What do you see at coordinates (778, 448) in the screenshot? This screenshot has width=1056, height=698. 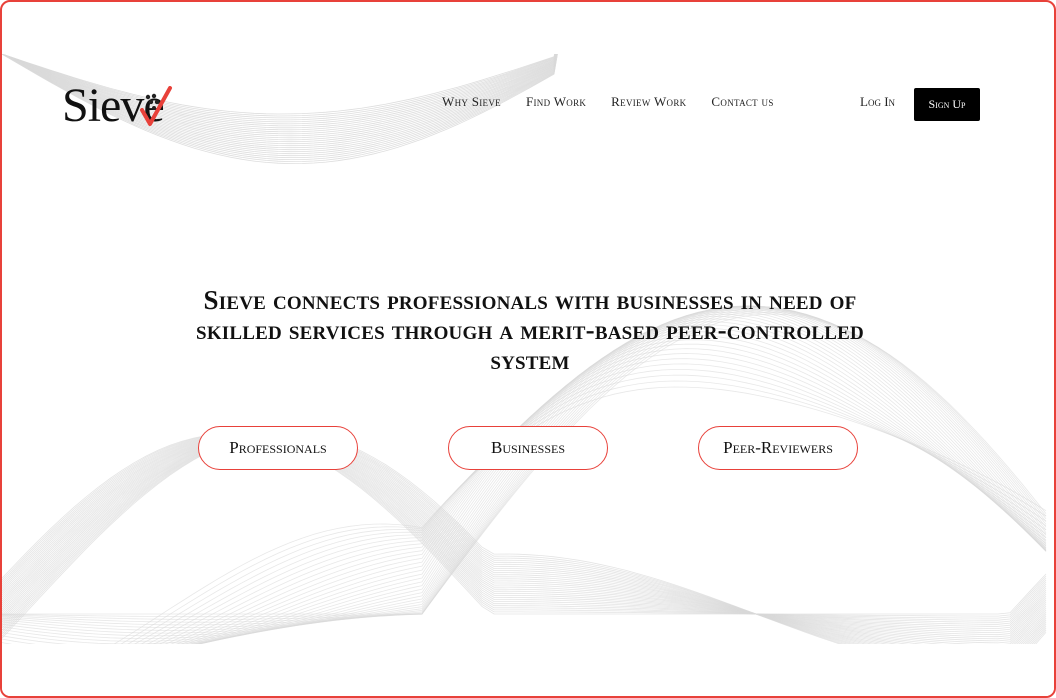 I see `peer-reviewers-button: Peer-Reviewers` at bounding box center [778, 448].